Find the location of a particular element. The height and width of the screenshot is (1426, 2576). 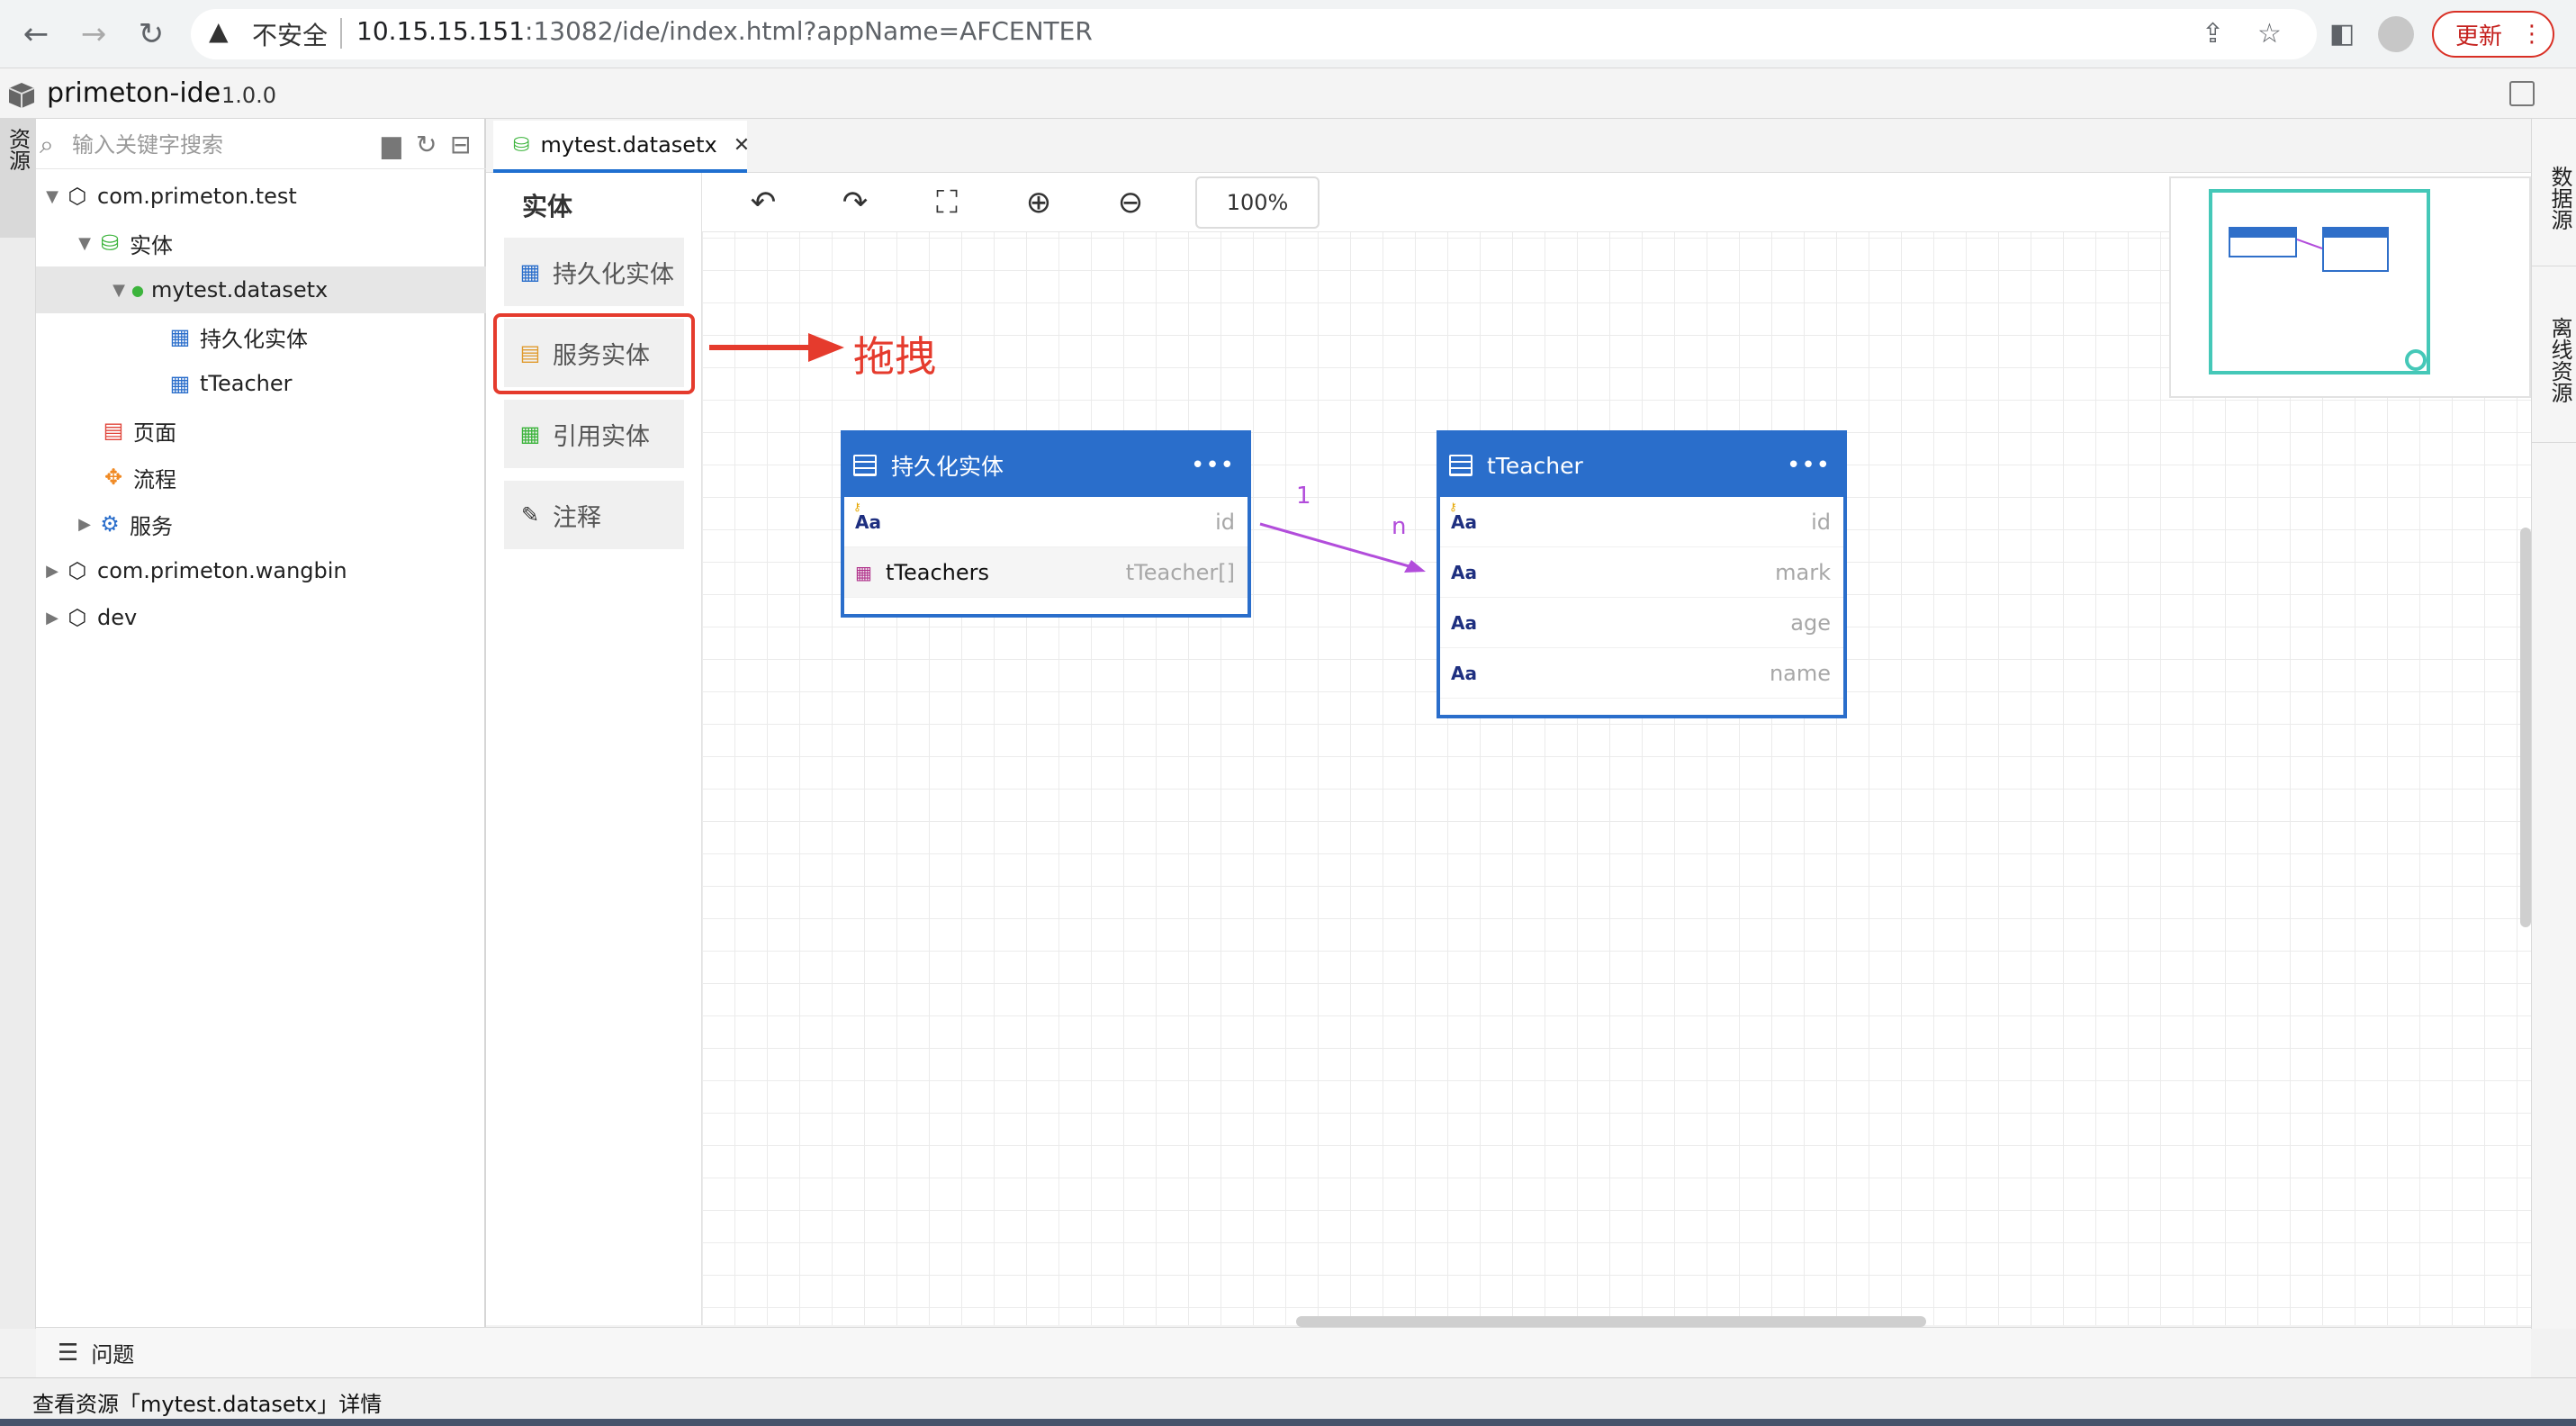

tree-node-entity-folder: ▼ ⛁ 实体 is located at coordinates (261, 243).